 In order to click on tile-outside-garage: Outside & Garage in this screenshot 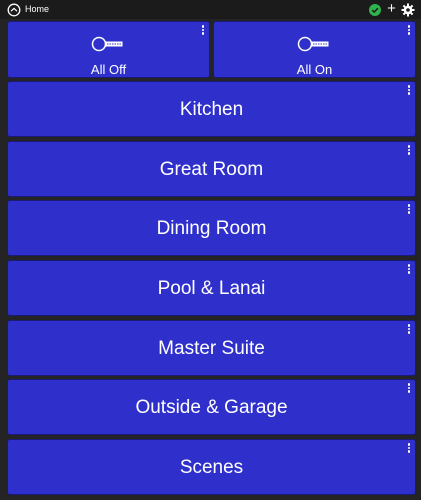, I will do `click(211, 407)`.